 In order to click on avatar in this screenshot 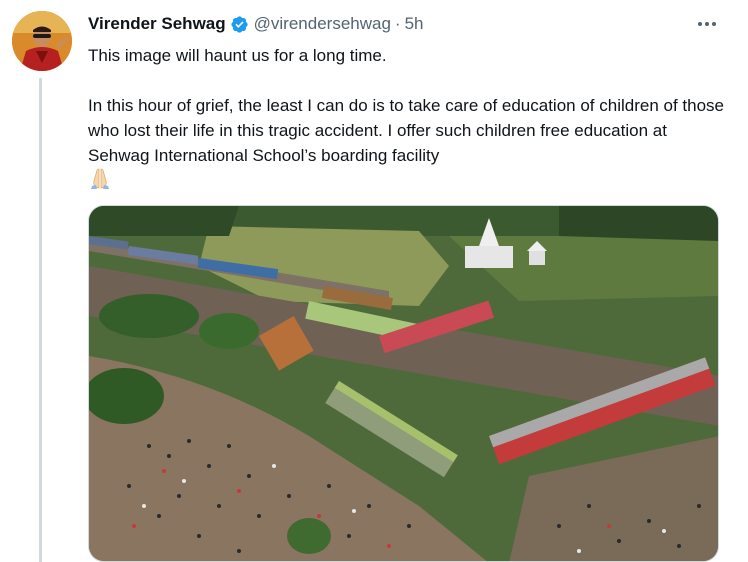, I will do `click(42, 41)`.